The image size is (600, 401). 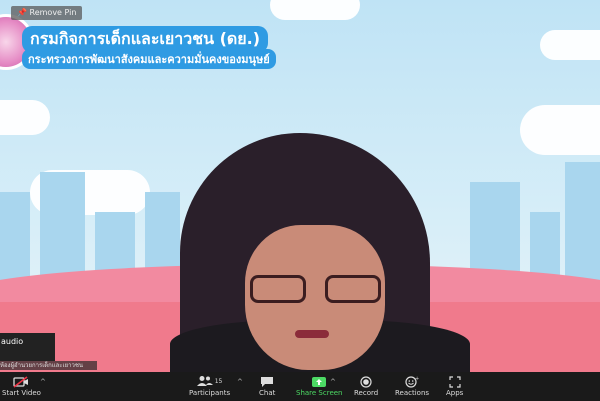 I want to click on remove-pin-button: 📌 Remove Pin, so click(x=47, y=13).